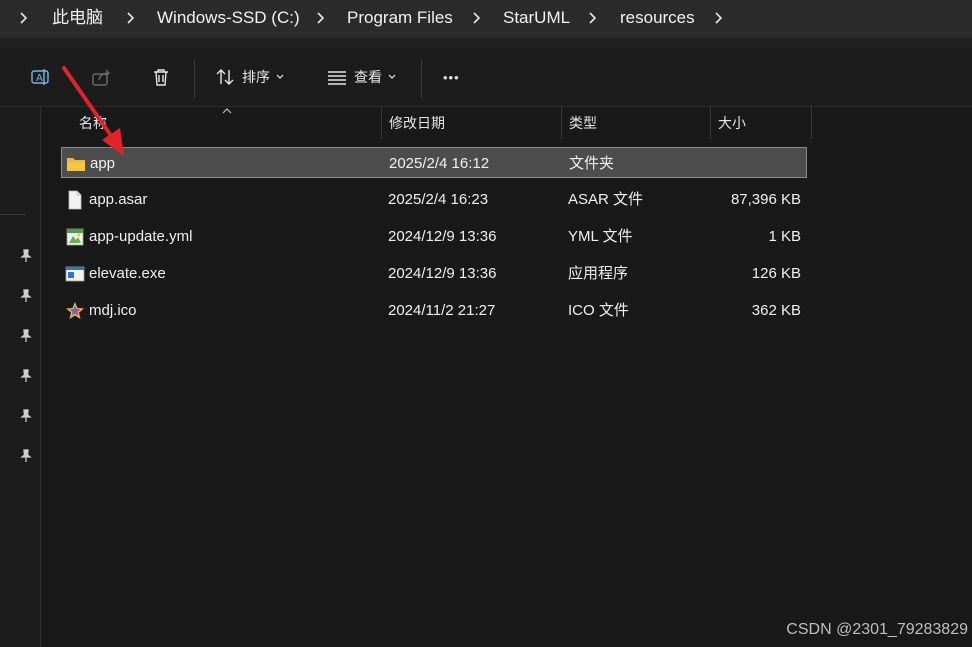 The image size is (972, 647). What do you see at coordinates (598, 273) in the screenshot?
I see `file-type: 应用程序` at bounding box center [598, 273].